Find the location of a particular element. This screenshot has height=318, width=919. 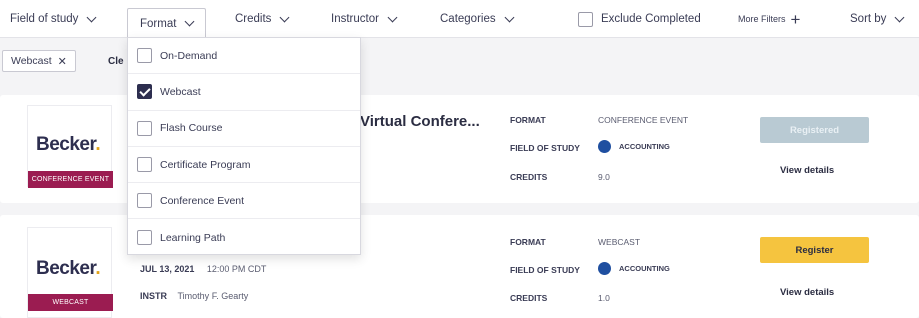

credits-meta-value: 1.0 is located at coordinates (604, 298).